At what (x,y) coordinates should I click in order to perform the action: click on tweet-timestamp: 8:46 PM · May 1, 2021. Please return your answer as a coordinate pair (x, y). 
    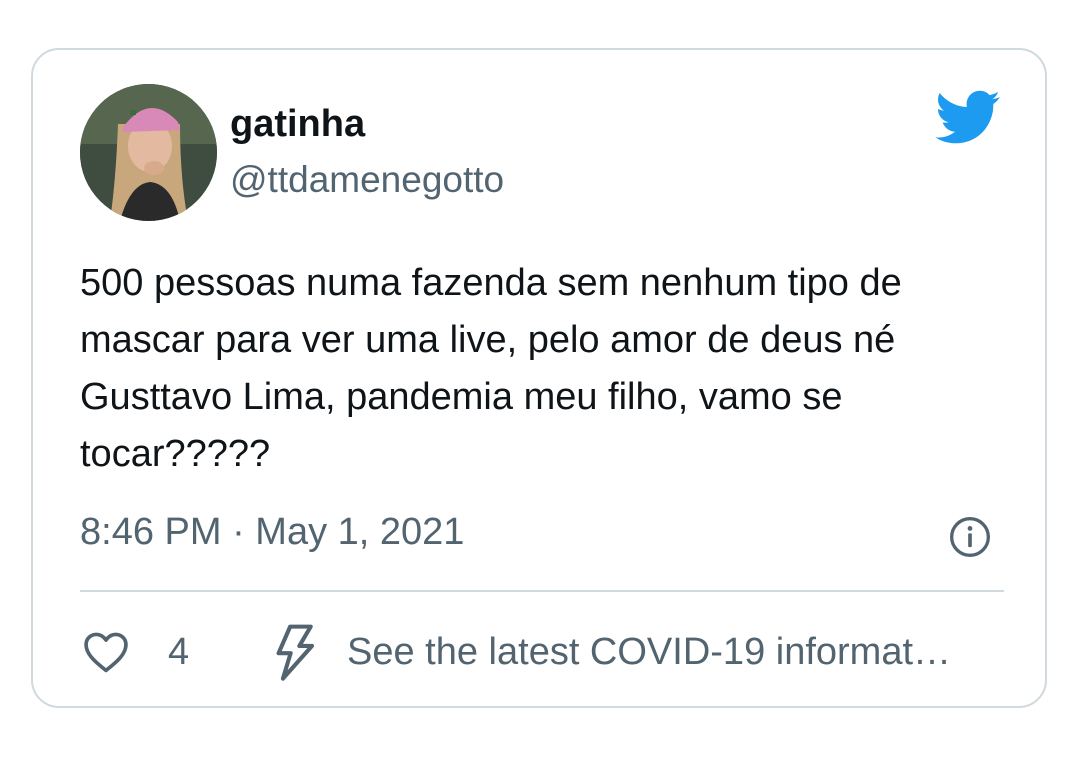
    Looking at the image, I should click on (272, 532).